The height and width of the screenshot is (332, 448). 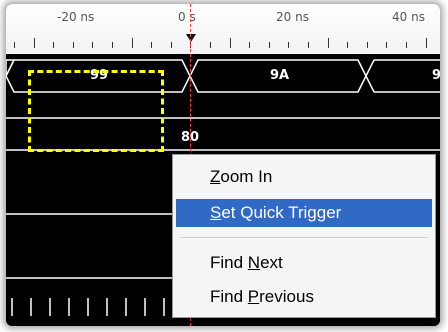 I want to click on ruler-label-0: 0 s, so click(x=187, y=17).